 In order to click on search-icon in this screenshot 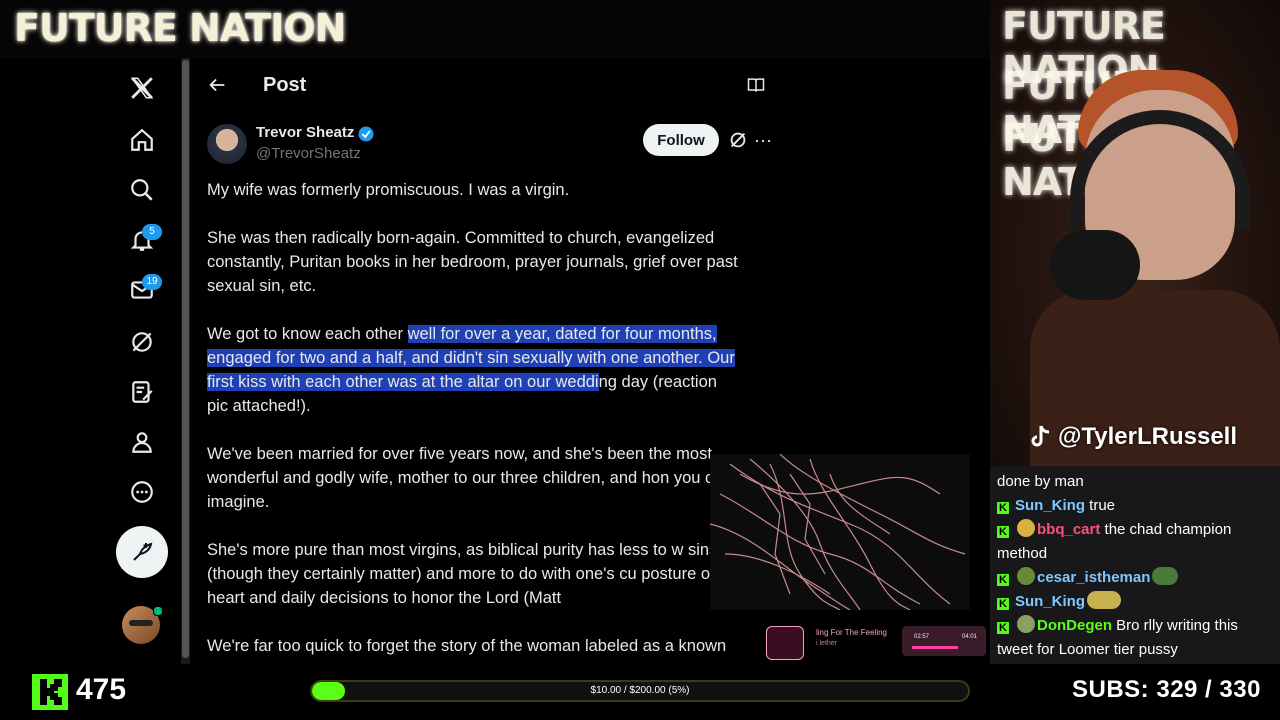, I will do `click(142, 190)`.